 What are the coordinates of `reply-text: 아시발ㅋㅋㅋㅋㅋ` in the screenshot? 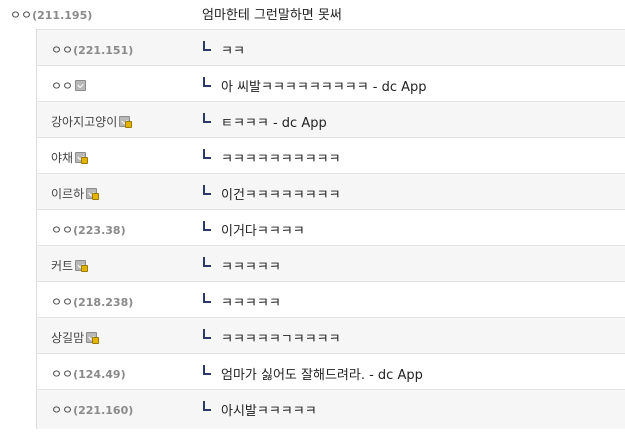 It's located at (269, 411).